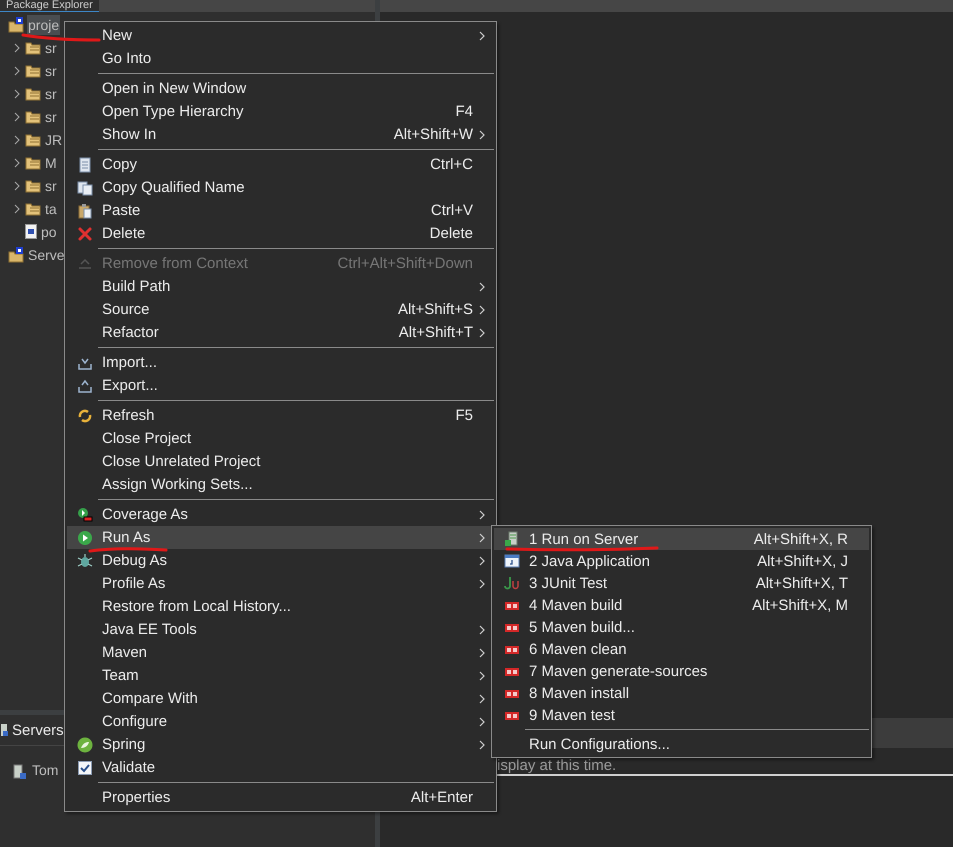 The image size is (953, 847). Describe the element at coordinates (280, 309) in the screenshot. I see `menu-item: Source Alt+Shift+S` at that location.